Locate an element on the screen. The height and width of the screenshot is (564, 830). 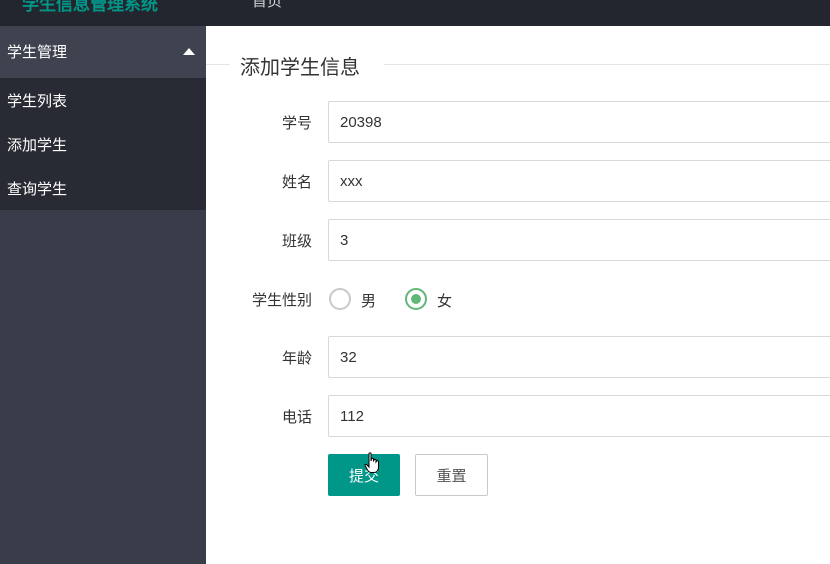
sidebar-submenu: 学生列表 添加学生 查询学生 is located at coordinates (103, 144).